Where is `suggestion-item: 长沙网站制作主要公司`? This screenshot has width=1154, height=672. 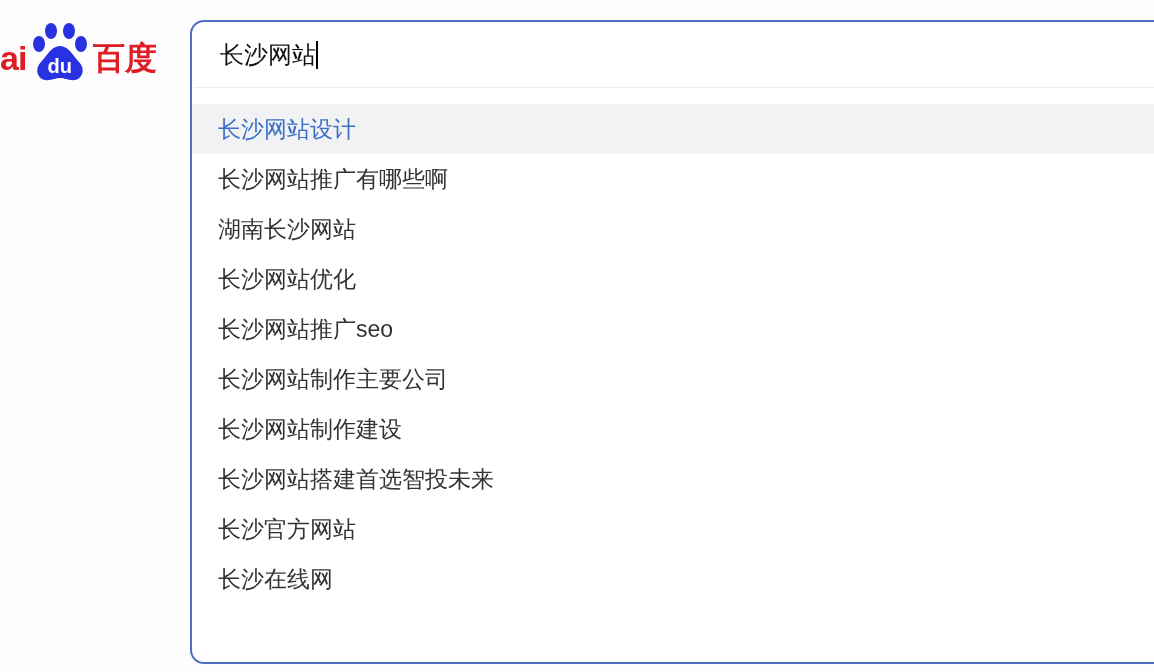
suggestion-item: 长沙网站制作主要公司 is located at coordinates (673, 379).